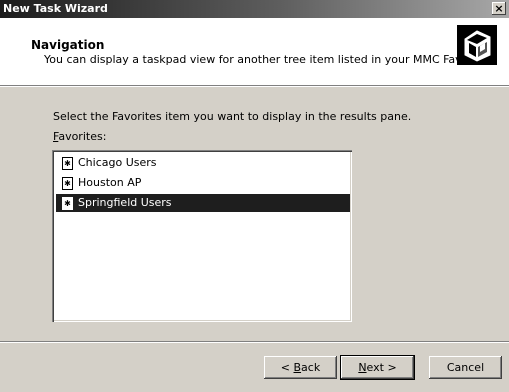 This screenshot has width=509, height=392. What do you see at coordinates (287, 367) in the screenshot?
I see `back-button-prefix: <` at bounding box center [287, 367].